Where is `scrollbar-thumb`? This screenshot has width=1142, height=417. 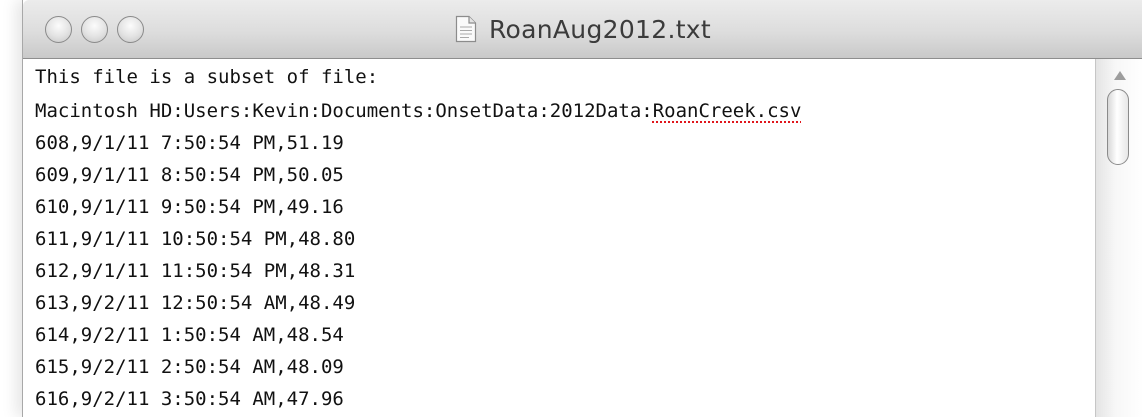 scrollbar-thumb is located at coordinates (1118, 127).